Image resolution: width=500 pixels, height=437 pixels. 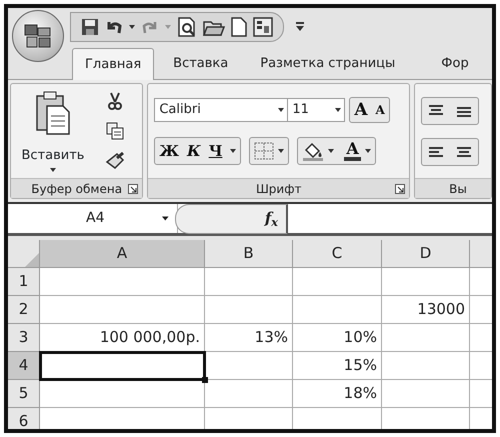 What do you see at coordinates (337, 338) in the screenshot?
I see `table-cell: 10%` at bounding box center [337, 338].